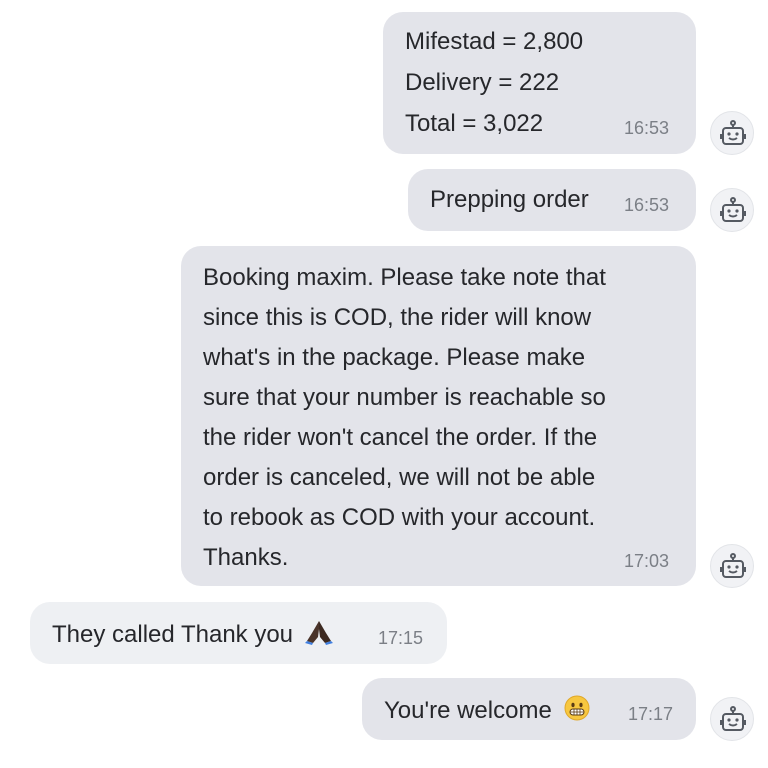  I want to click on message-text: They called Thank you, so click(193, 635).